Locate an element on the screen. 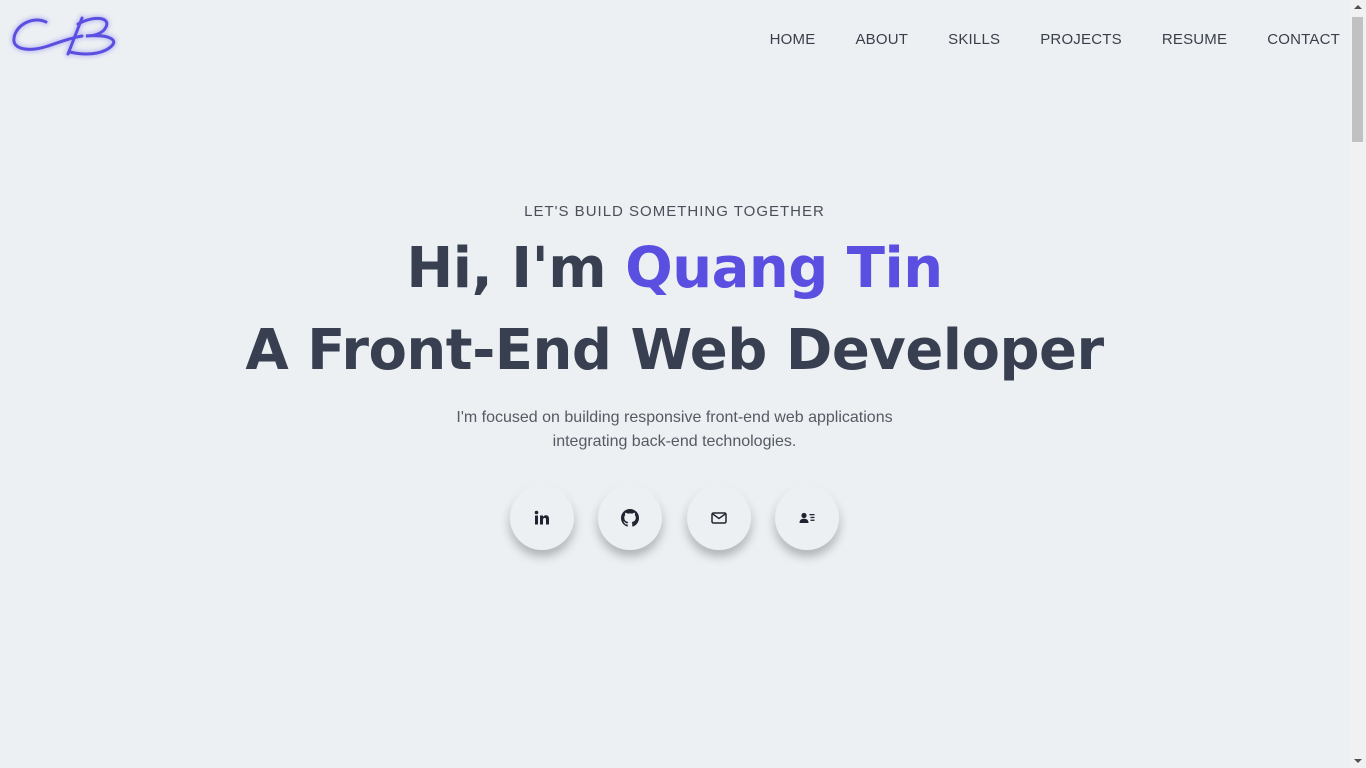 This screenshot has width=1366, height=768. hero-greeting: Hi, I'm Quang Tin is located at coordinates (674, 269).